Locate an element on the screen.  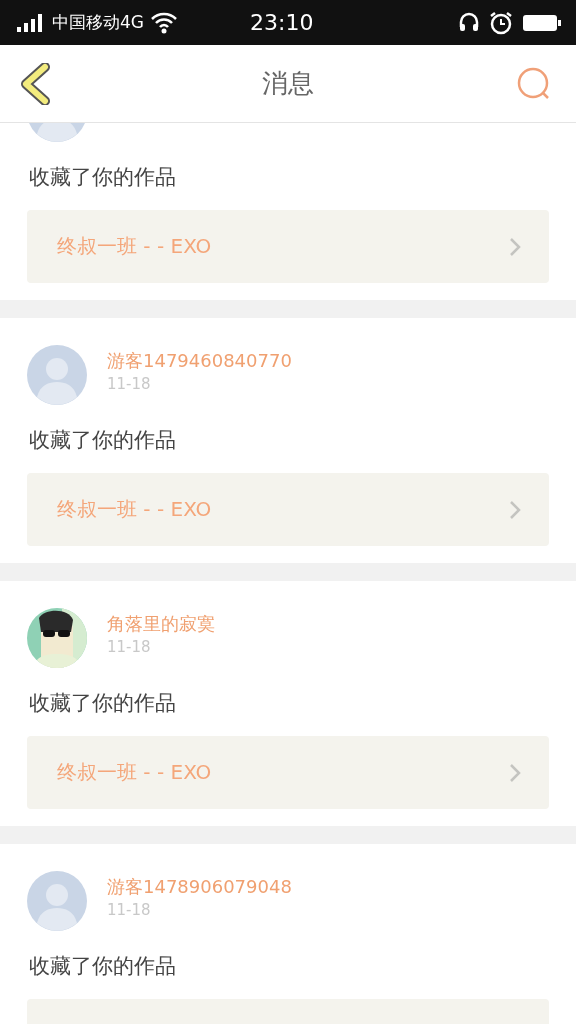
user-name: 角落里的寂寞 is located at coordinates (161, 624).